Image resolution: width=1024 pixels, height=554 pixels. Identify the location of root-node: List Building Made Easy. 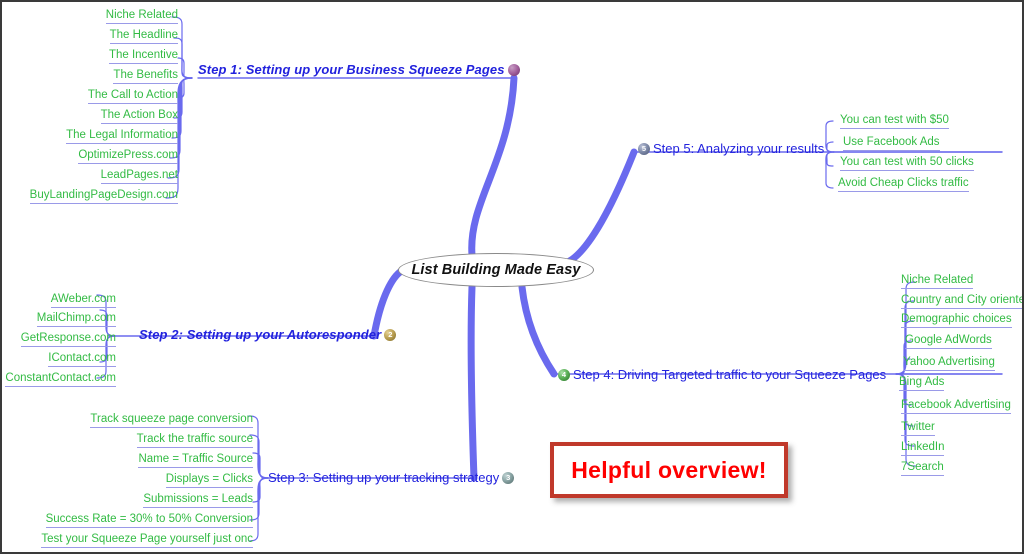
(496, 270).